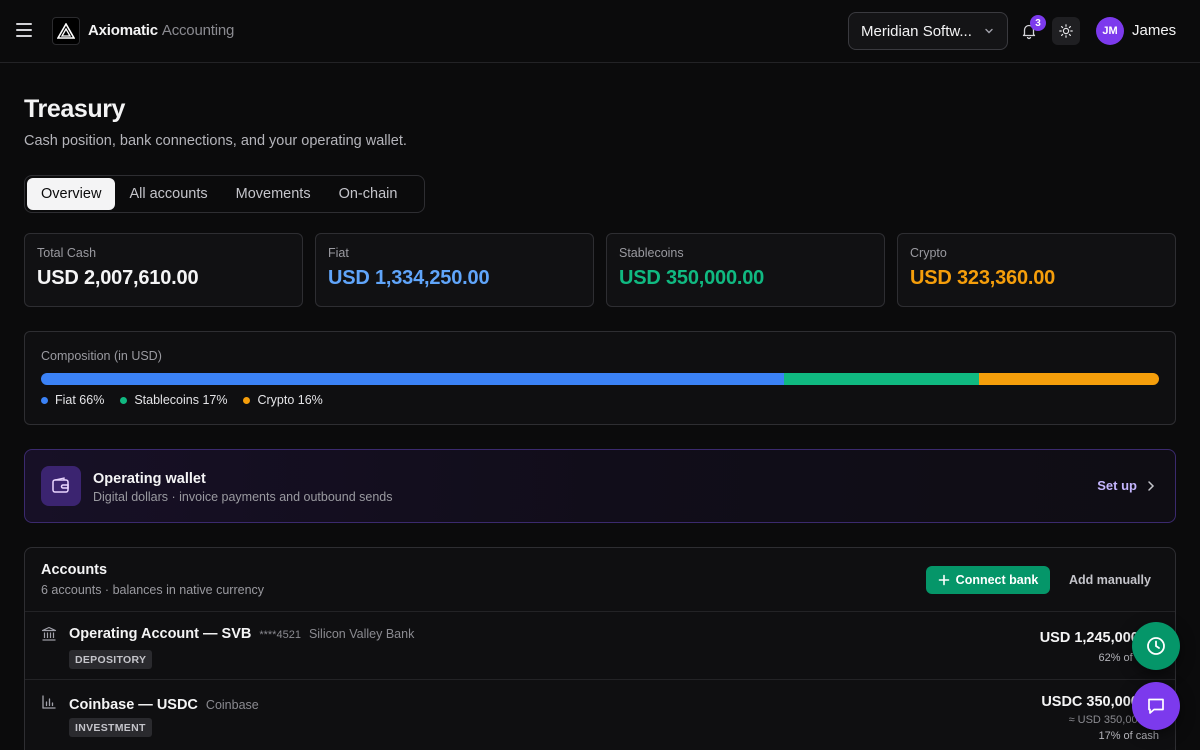  What do you see at coordinates (198, 30) in the screenshot?
I see `brand-light: Accounting` at bounding box center [198, 30].